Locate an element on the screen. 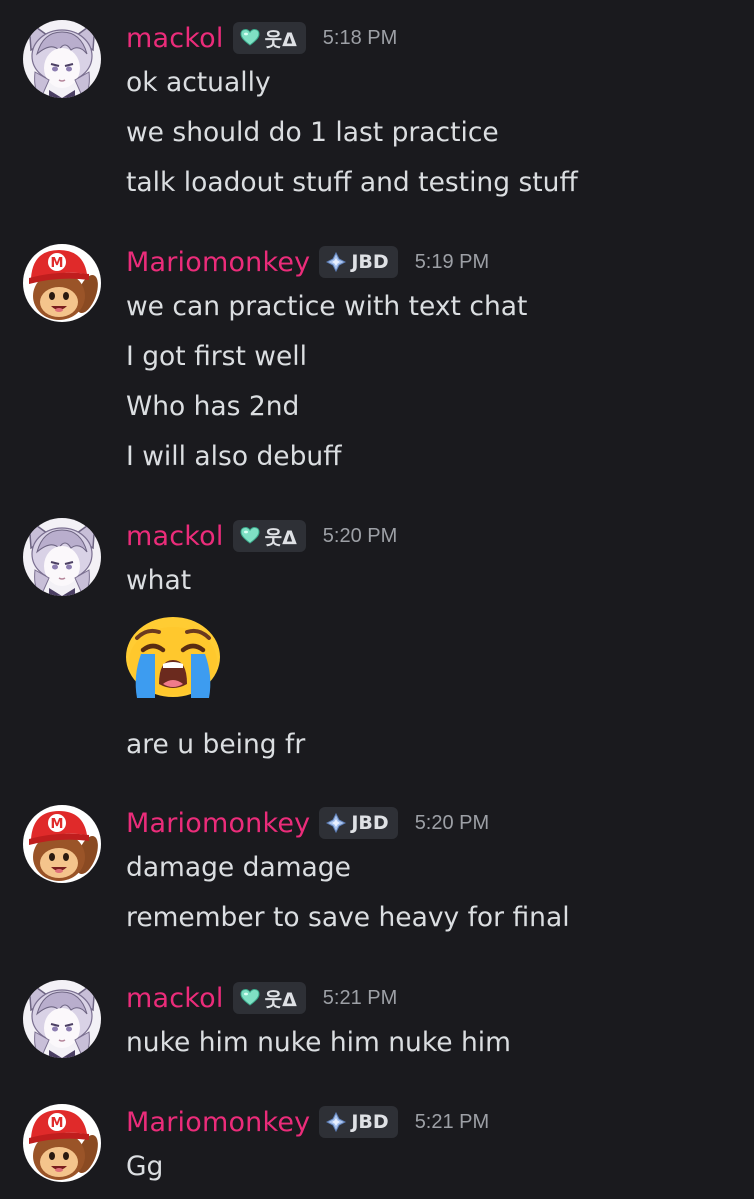 The image size is (754, 1199). message-header: mackol 웃Δ 5:20 PM is located at coordinates (261, 536).